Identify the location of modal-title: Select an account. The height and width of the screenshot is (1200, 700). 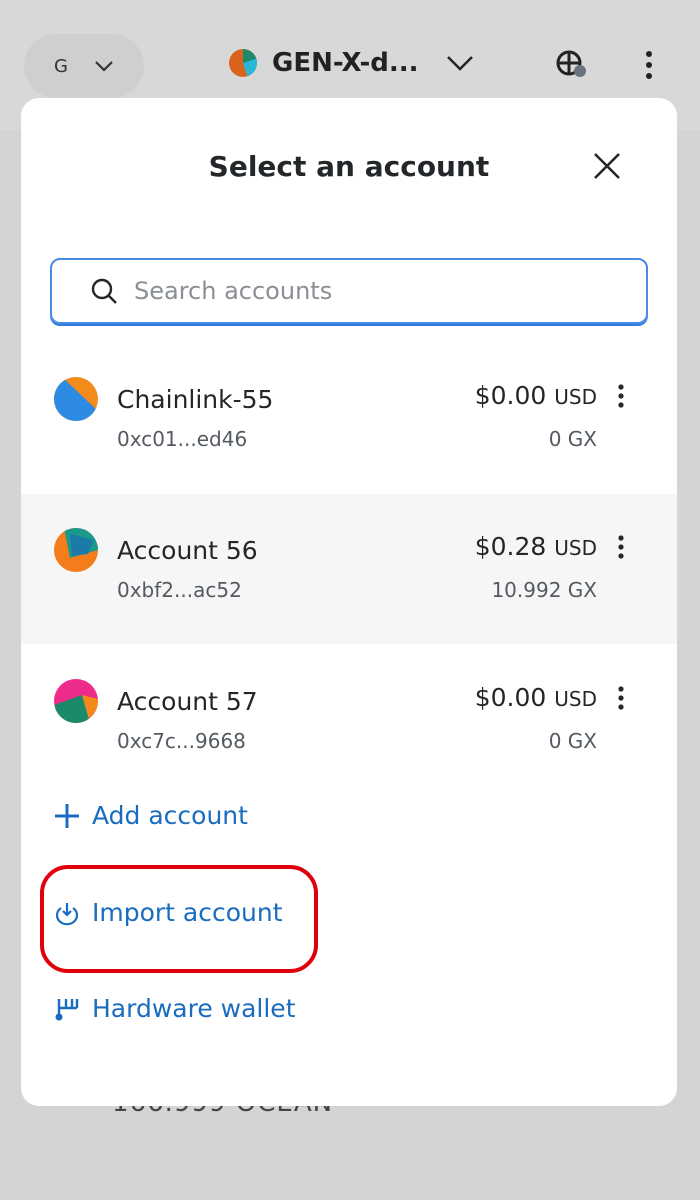
(349, 166).